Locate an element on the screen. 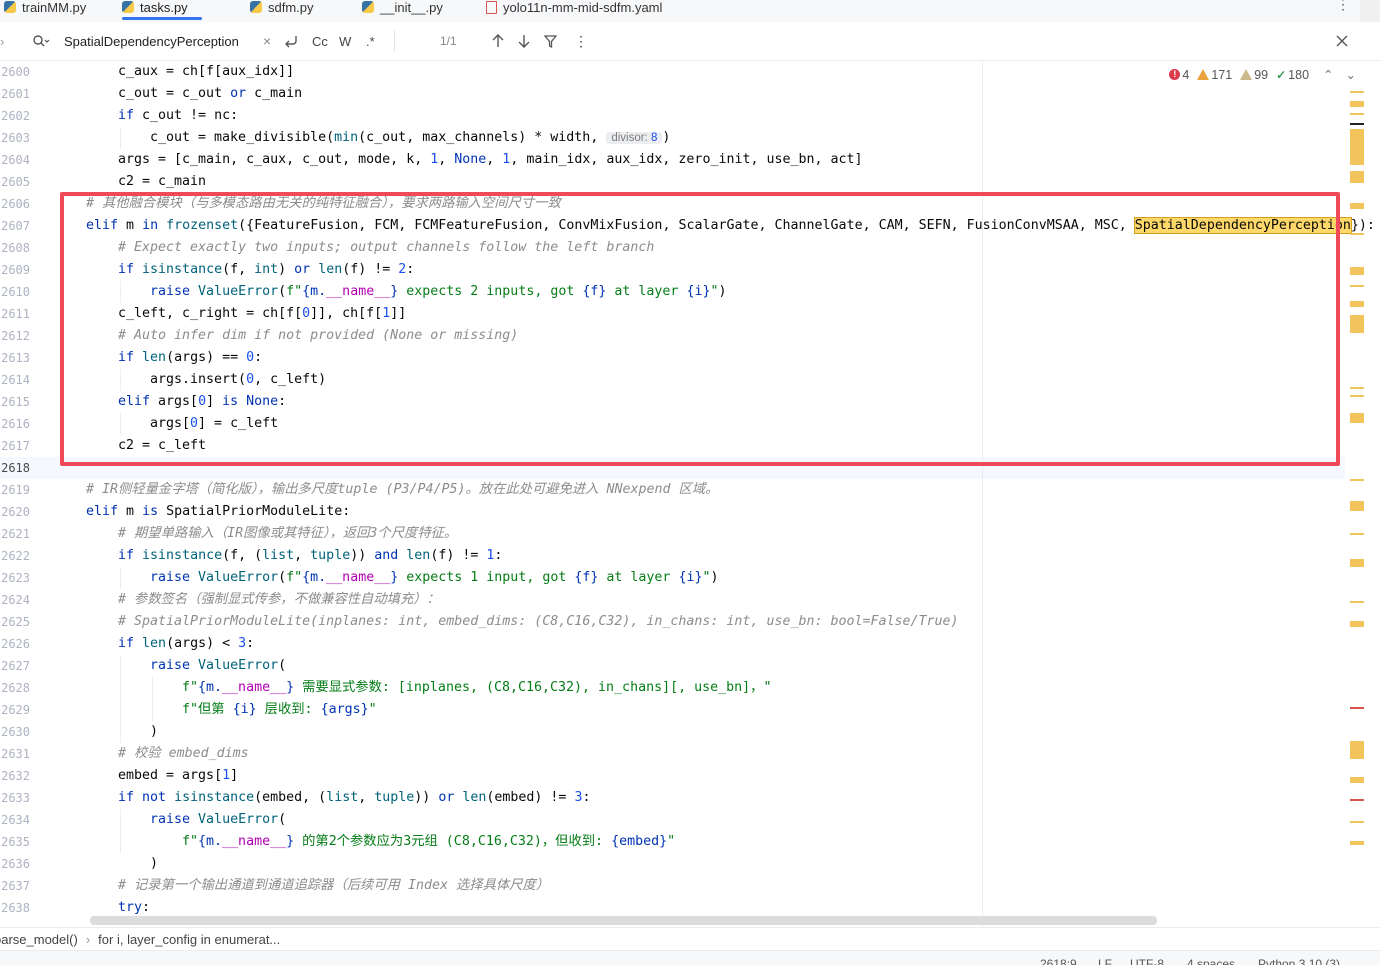  status-bar: 2618:9 LF UTF-8 4 spaces Python 3.10 (3) is located at coordinates (690, 957).